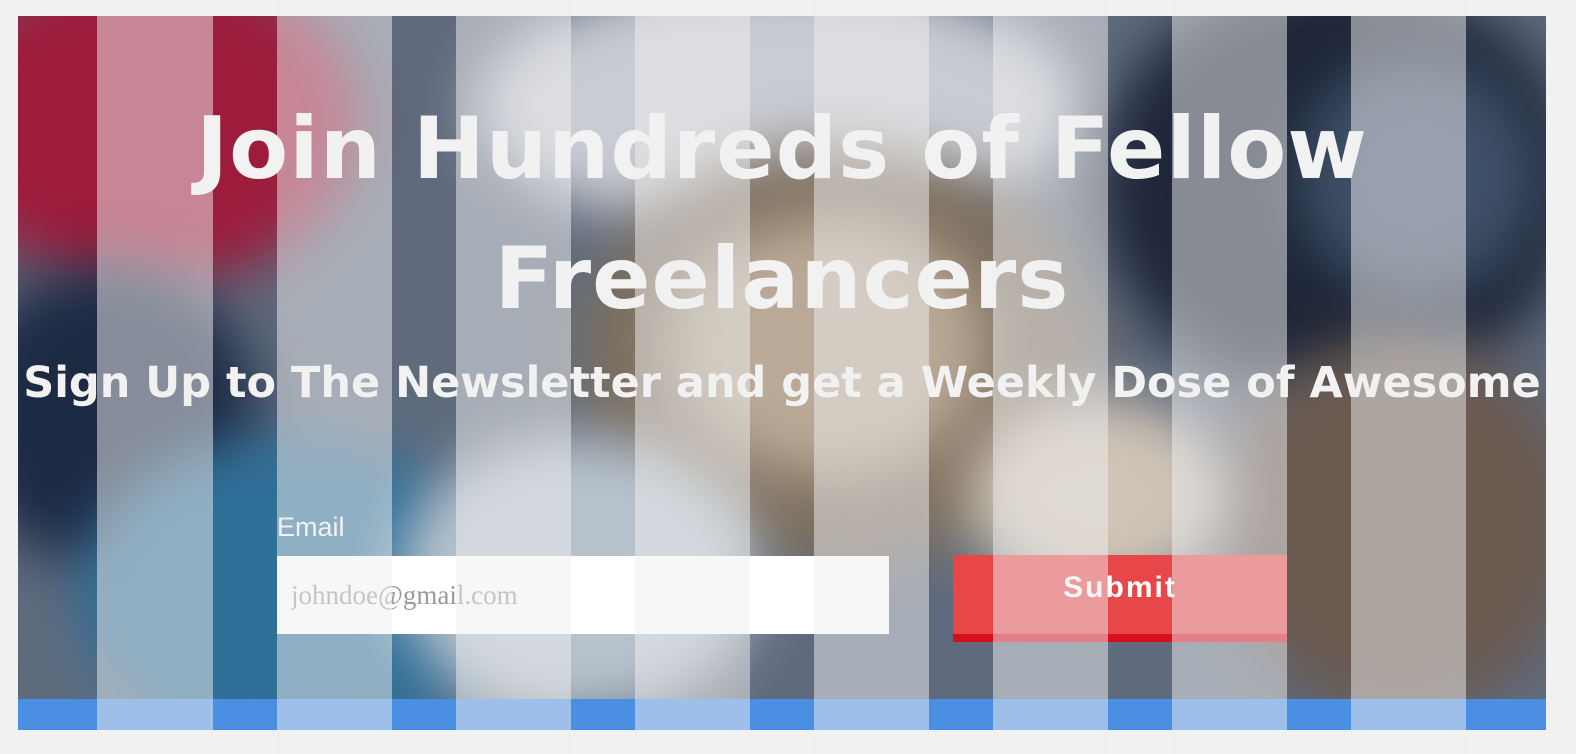 The image size is (1576, 754). Describe the element at coordinates (782, 714) in the screenshot. I see `hero-bottom-bar` at that location.